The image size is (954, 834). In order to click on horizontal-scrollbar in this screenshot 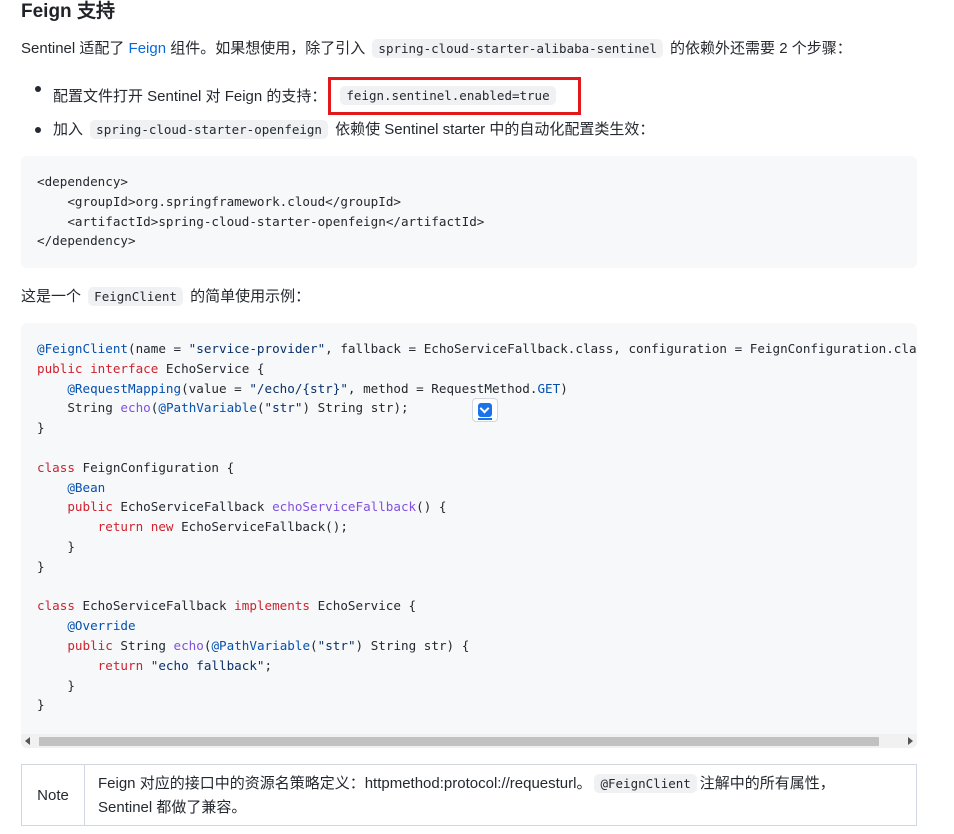, I will do `click(469, 741)`.